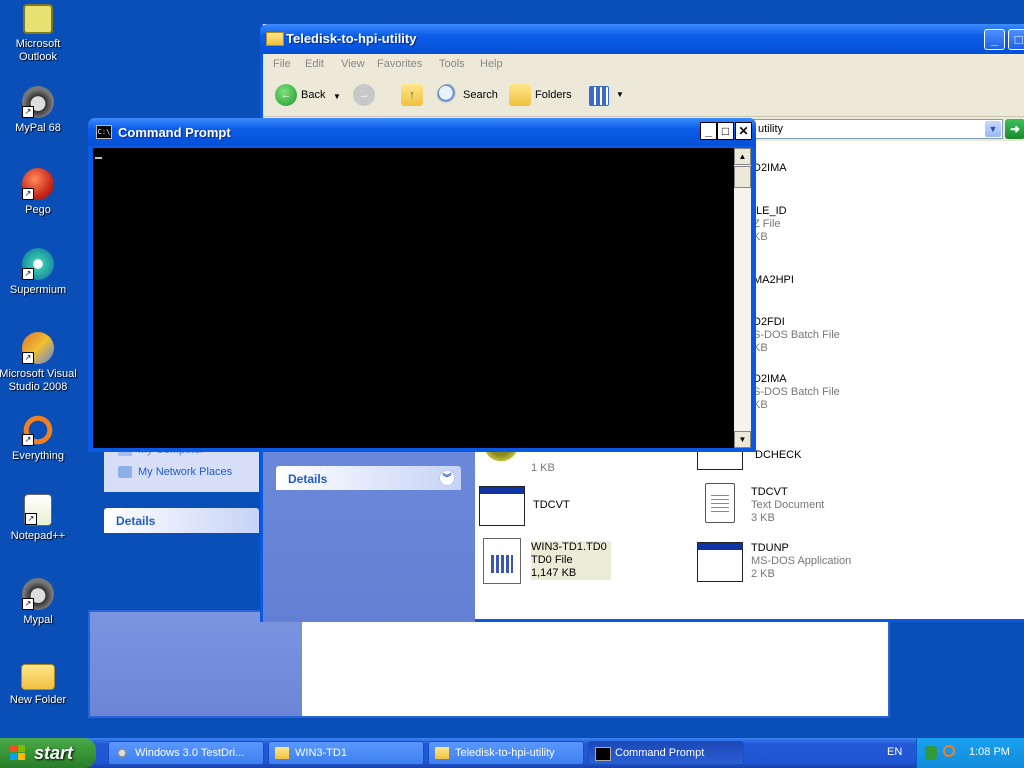  What do you see at coordinates (368, 96) in the screenshot?
I see `forward-button: →` at bounding box center [368, 96].